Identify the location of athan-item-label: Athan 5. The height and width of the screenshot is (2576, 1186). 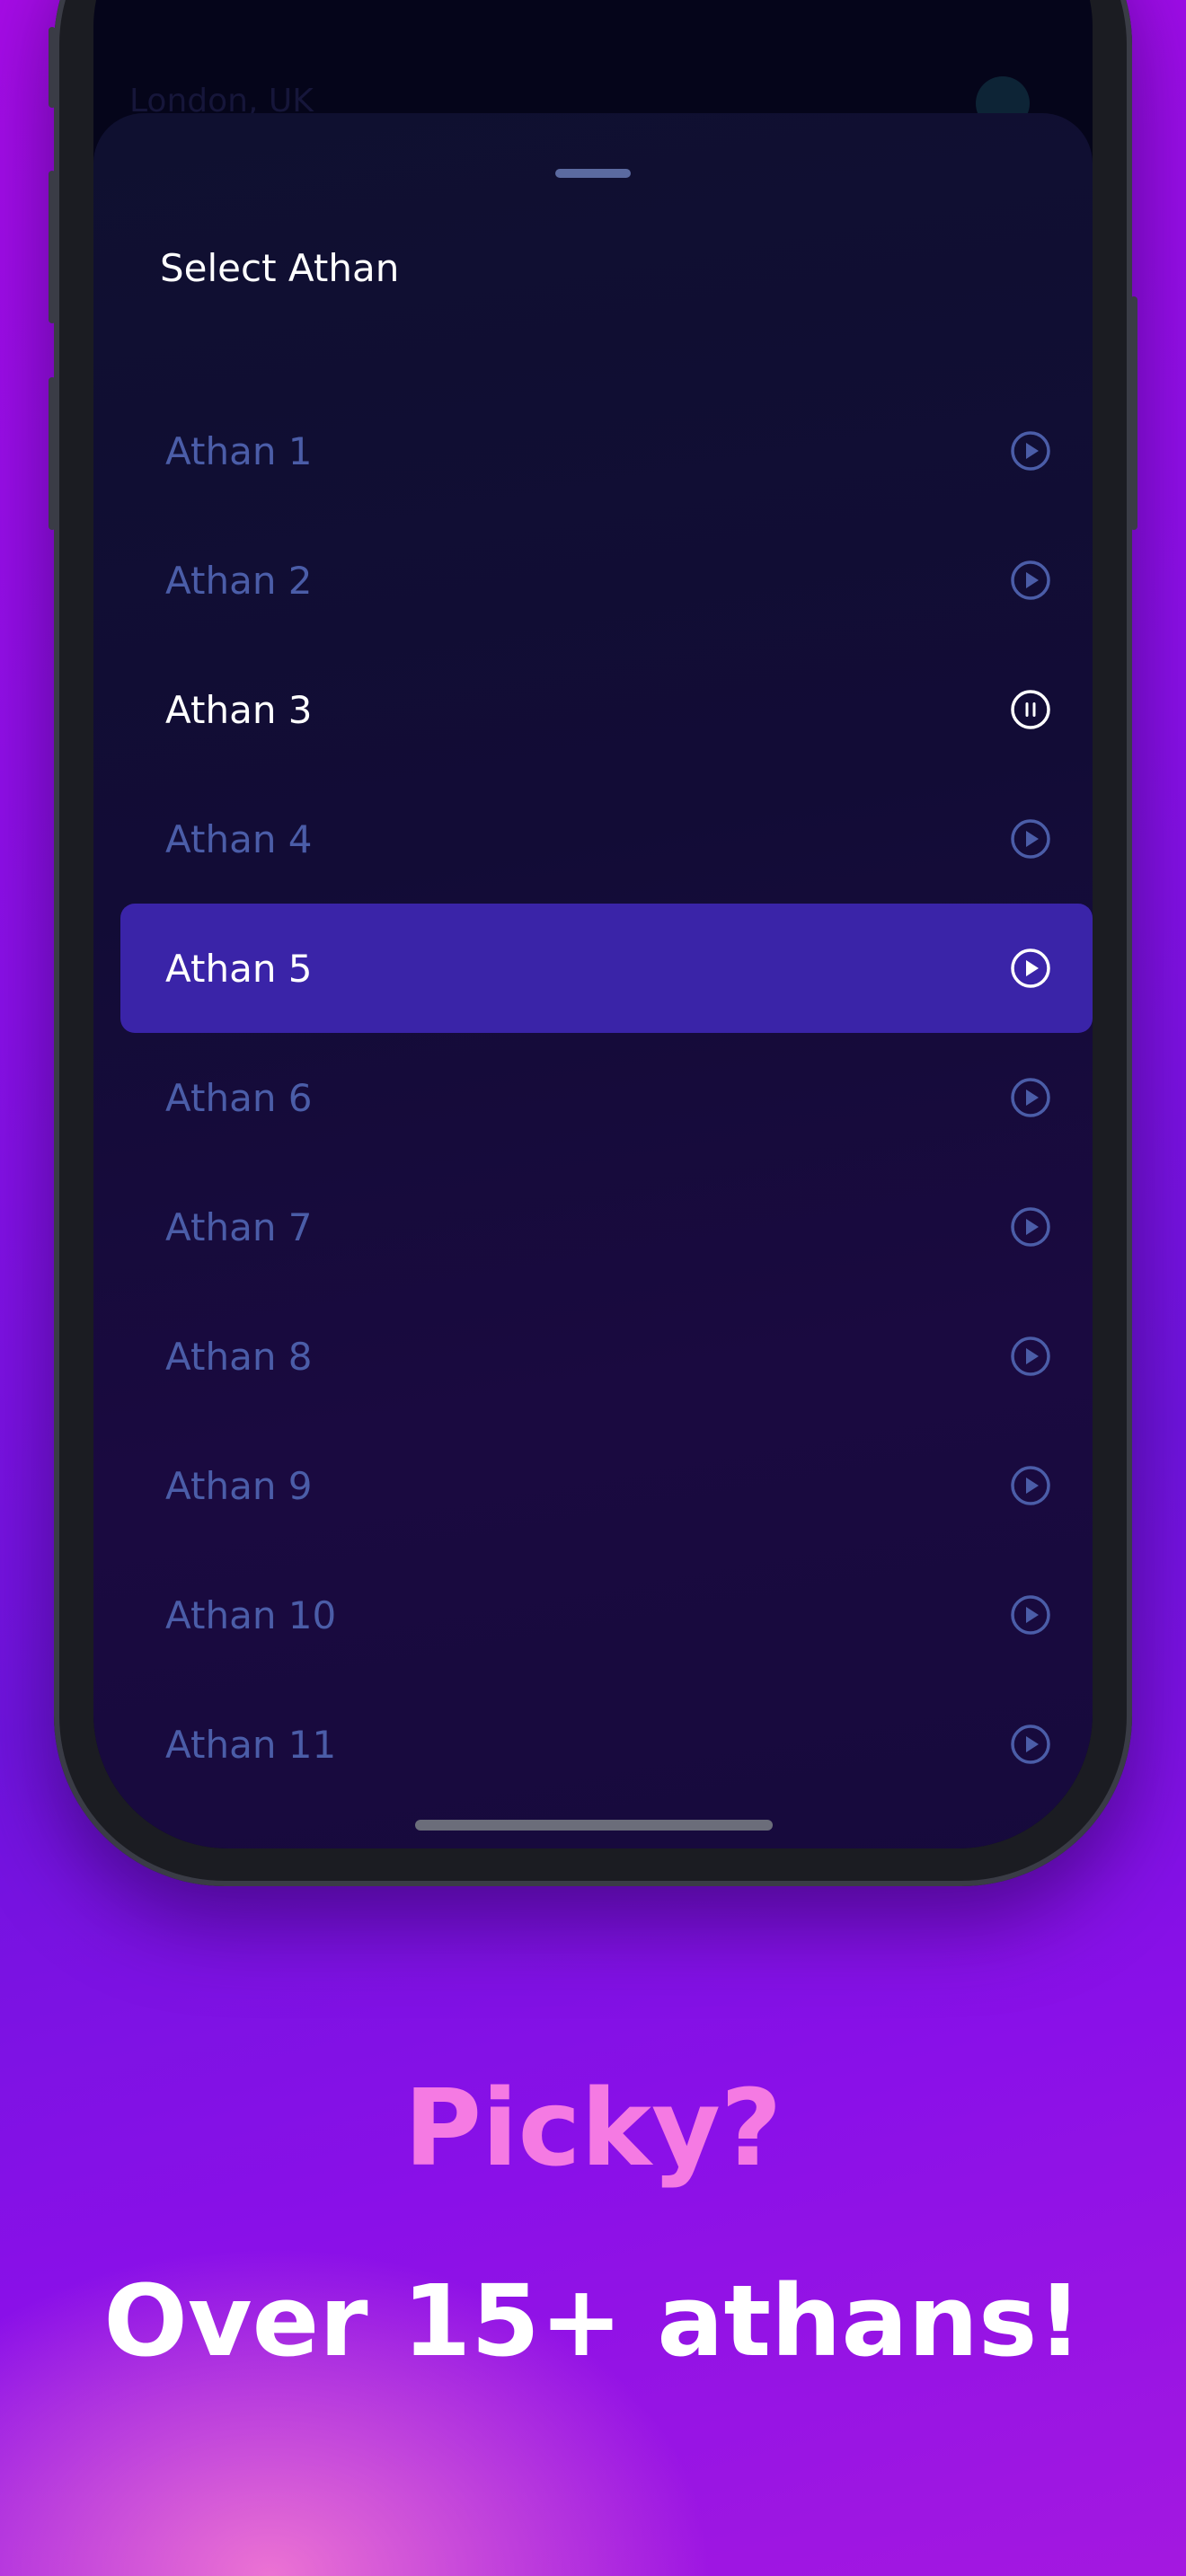
(239, 968).